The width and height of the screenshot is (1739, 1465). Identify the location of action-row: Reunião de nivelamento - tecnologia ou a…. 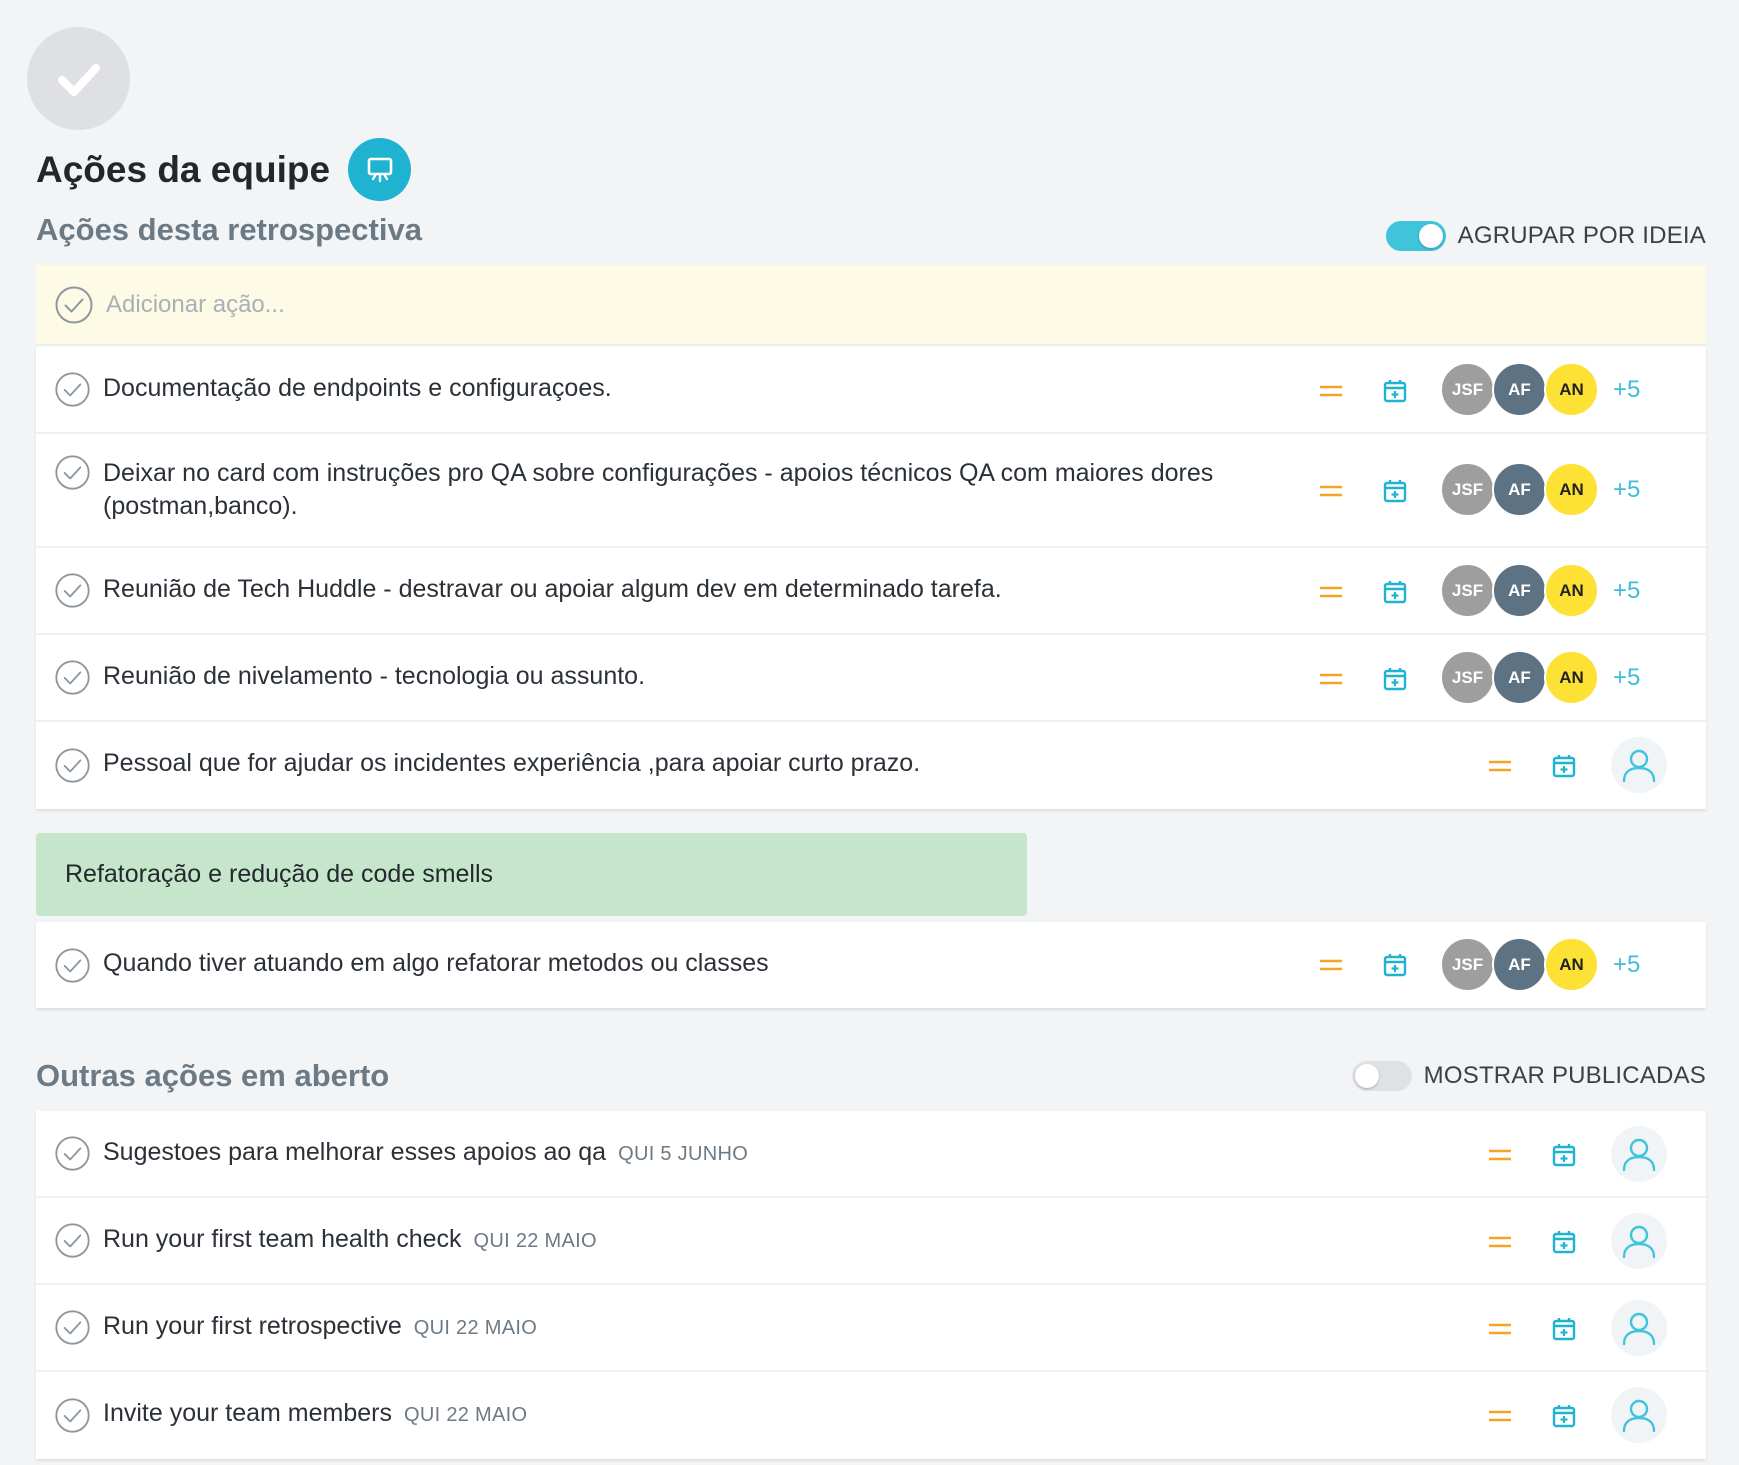
(871, 678).